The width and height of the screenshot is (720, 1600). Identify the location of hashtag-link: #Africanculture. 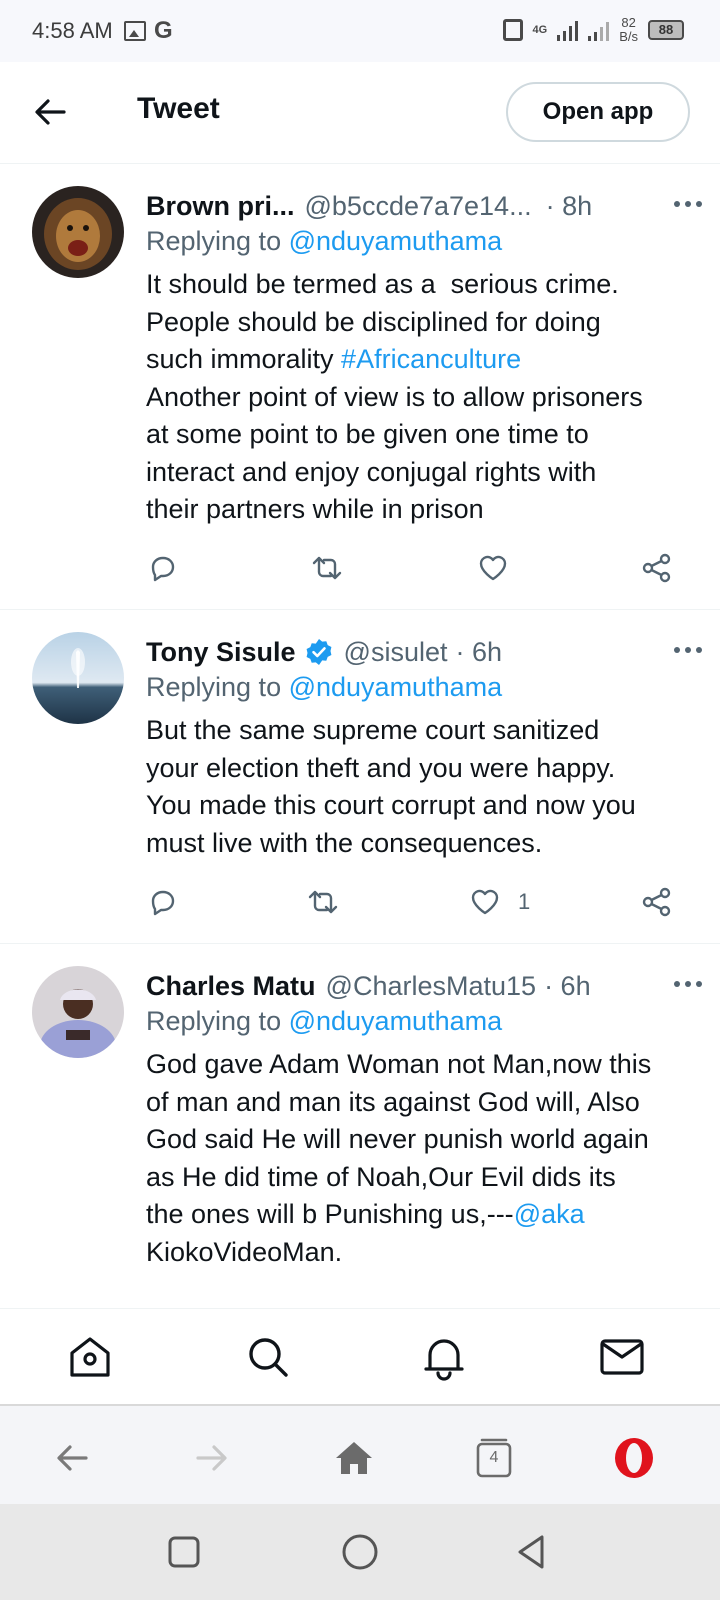
(431, 359).